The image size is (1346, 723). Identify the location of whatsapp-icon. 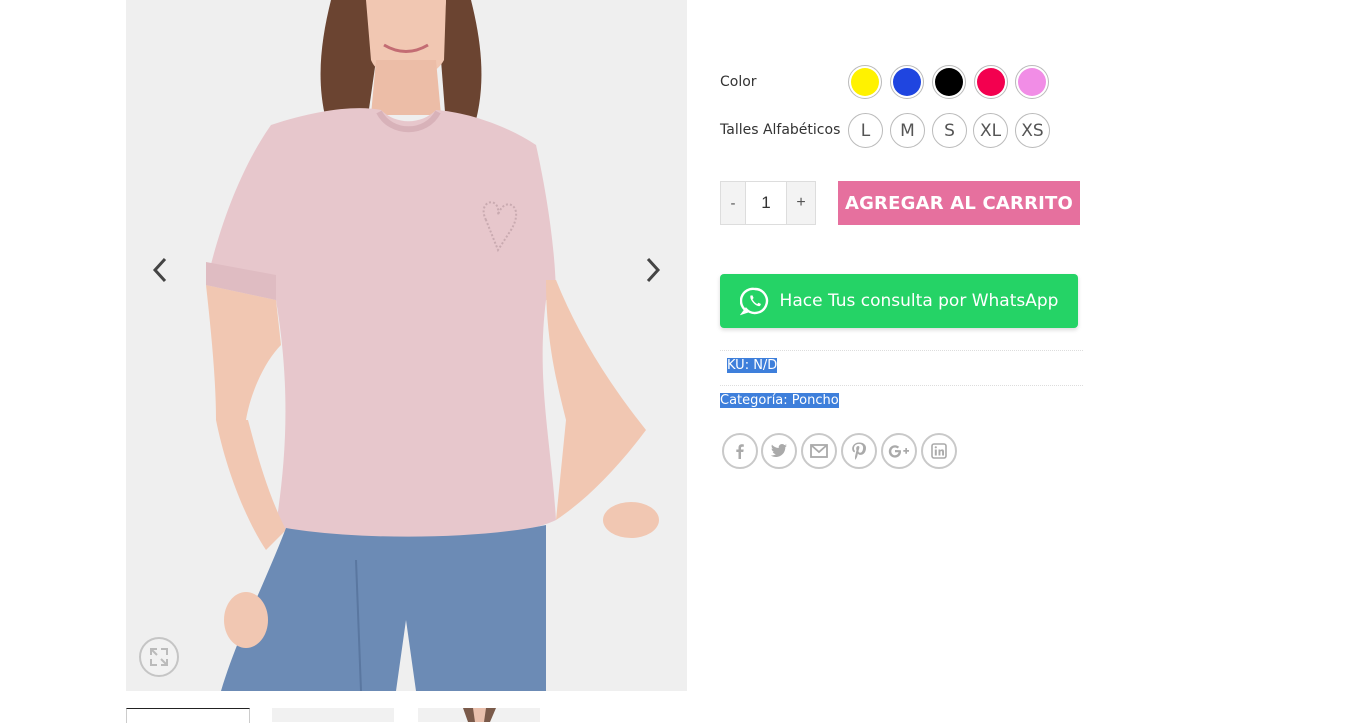
(753, 301).